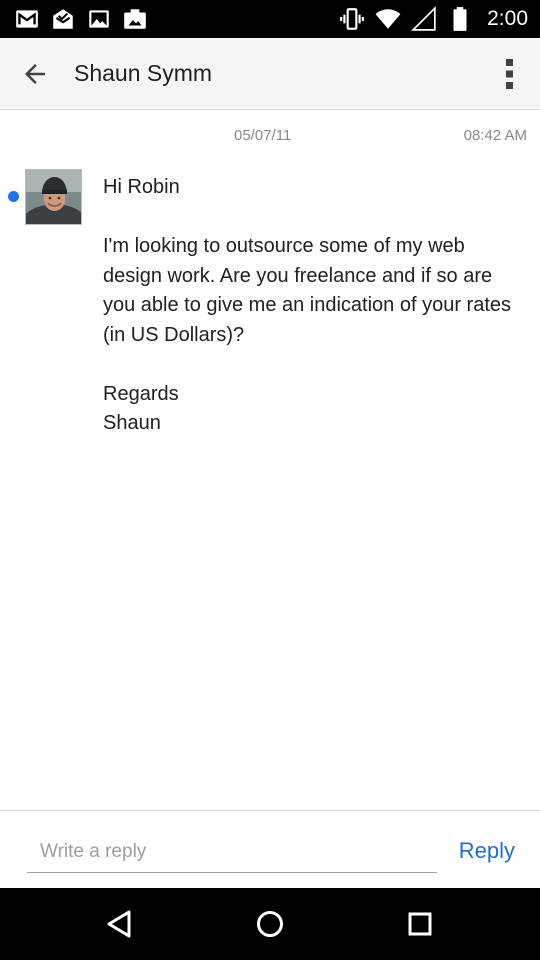 The height and width of the screenshot is (960, 540). Describe the element at coordinates (270, 19) in the screenshot. I see `status-bar: 2:00` at that location.